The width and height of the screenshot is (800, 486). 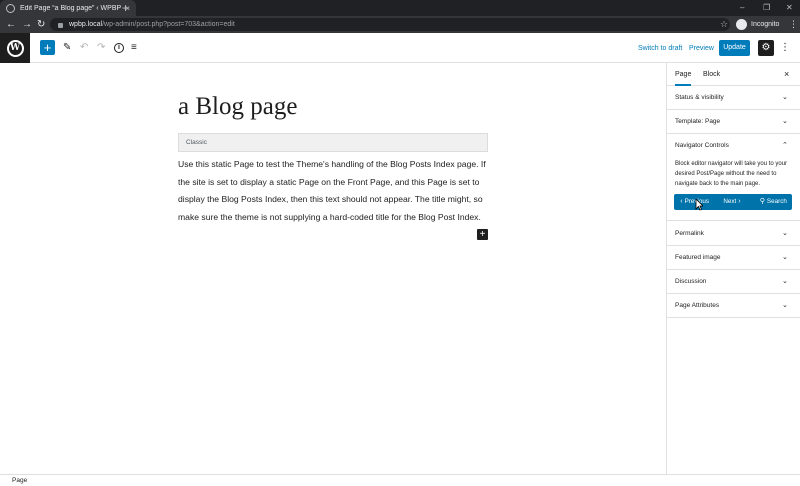 What do you see at coordinates (689, 233) in the screenshot?
I see `panel-title: Permalink` at bounding box center [689, 233].